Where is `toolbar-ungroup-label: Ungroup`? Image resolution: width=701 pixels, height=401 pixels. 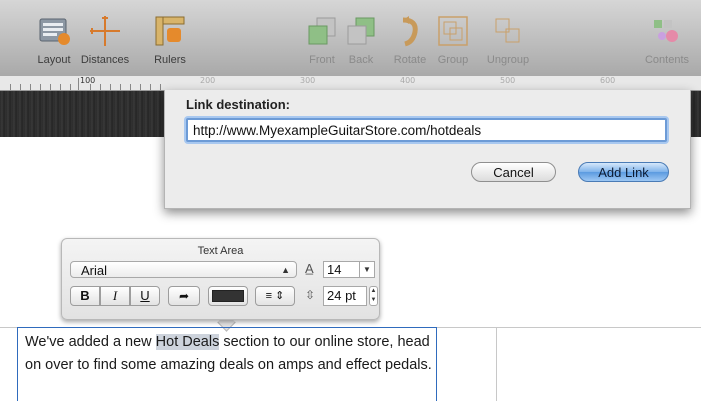 toolbar-ungroup-label: Ungroup is located at coordinates (508, 60).